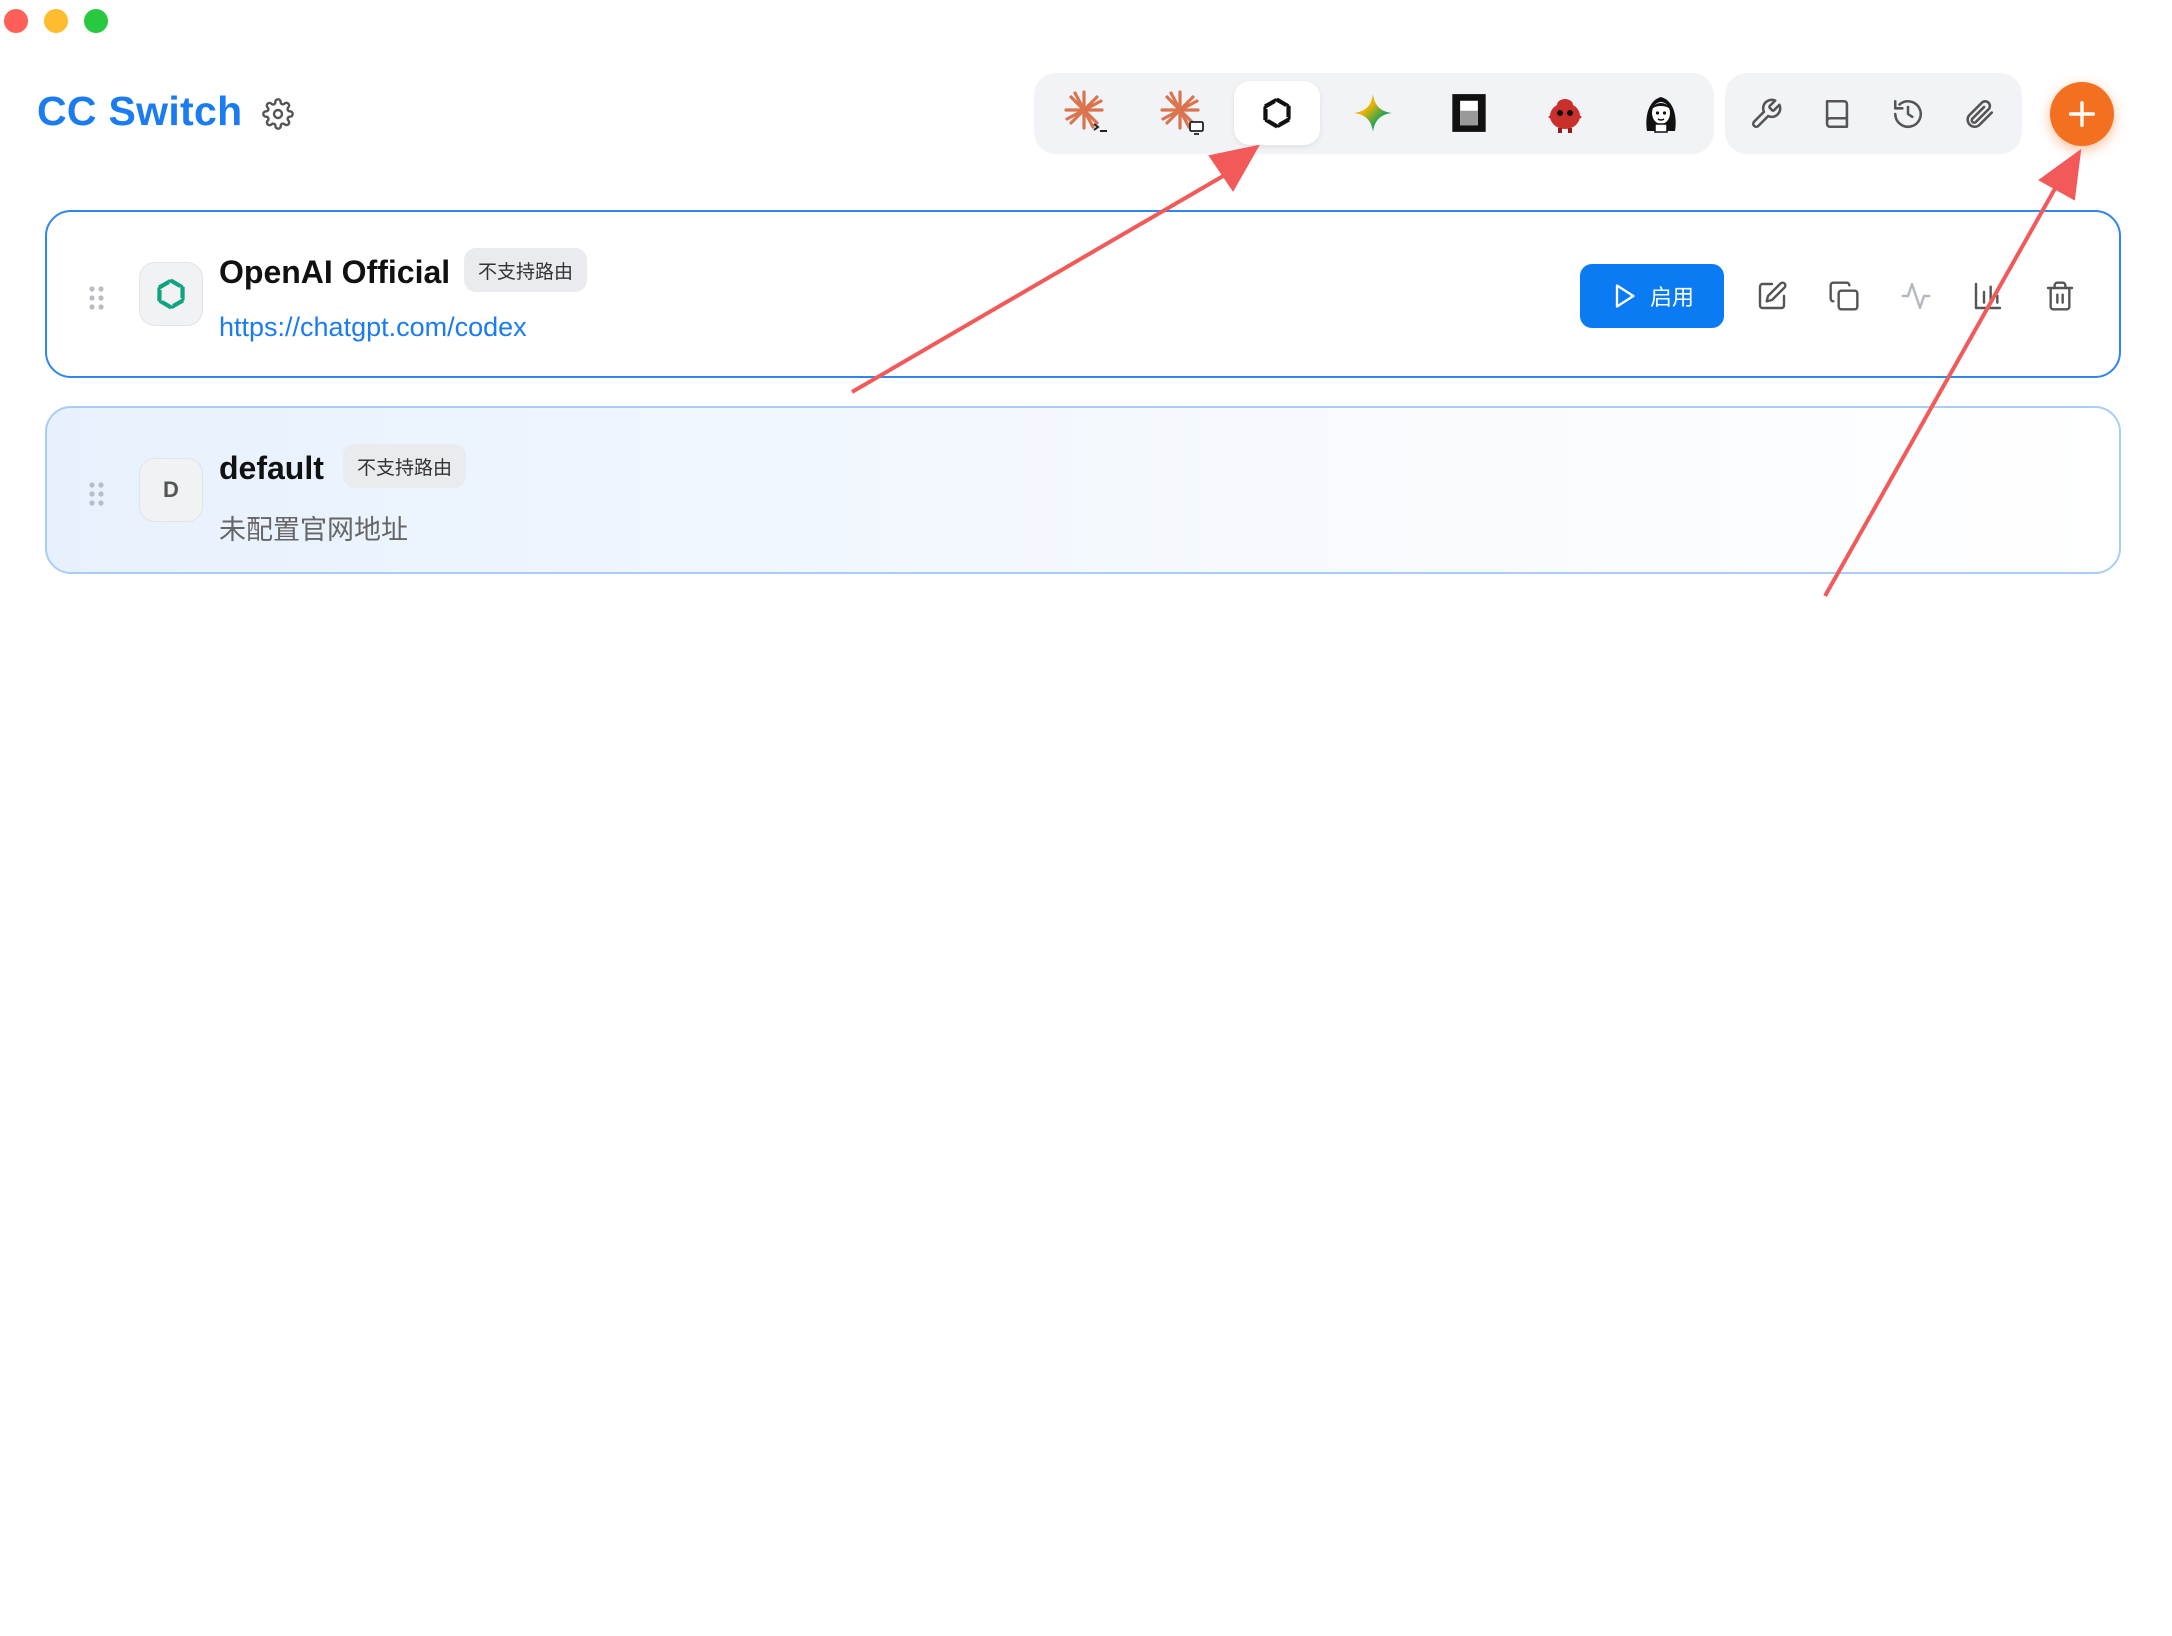  I want to click on trash-icon, so click(2060, 296).